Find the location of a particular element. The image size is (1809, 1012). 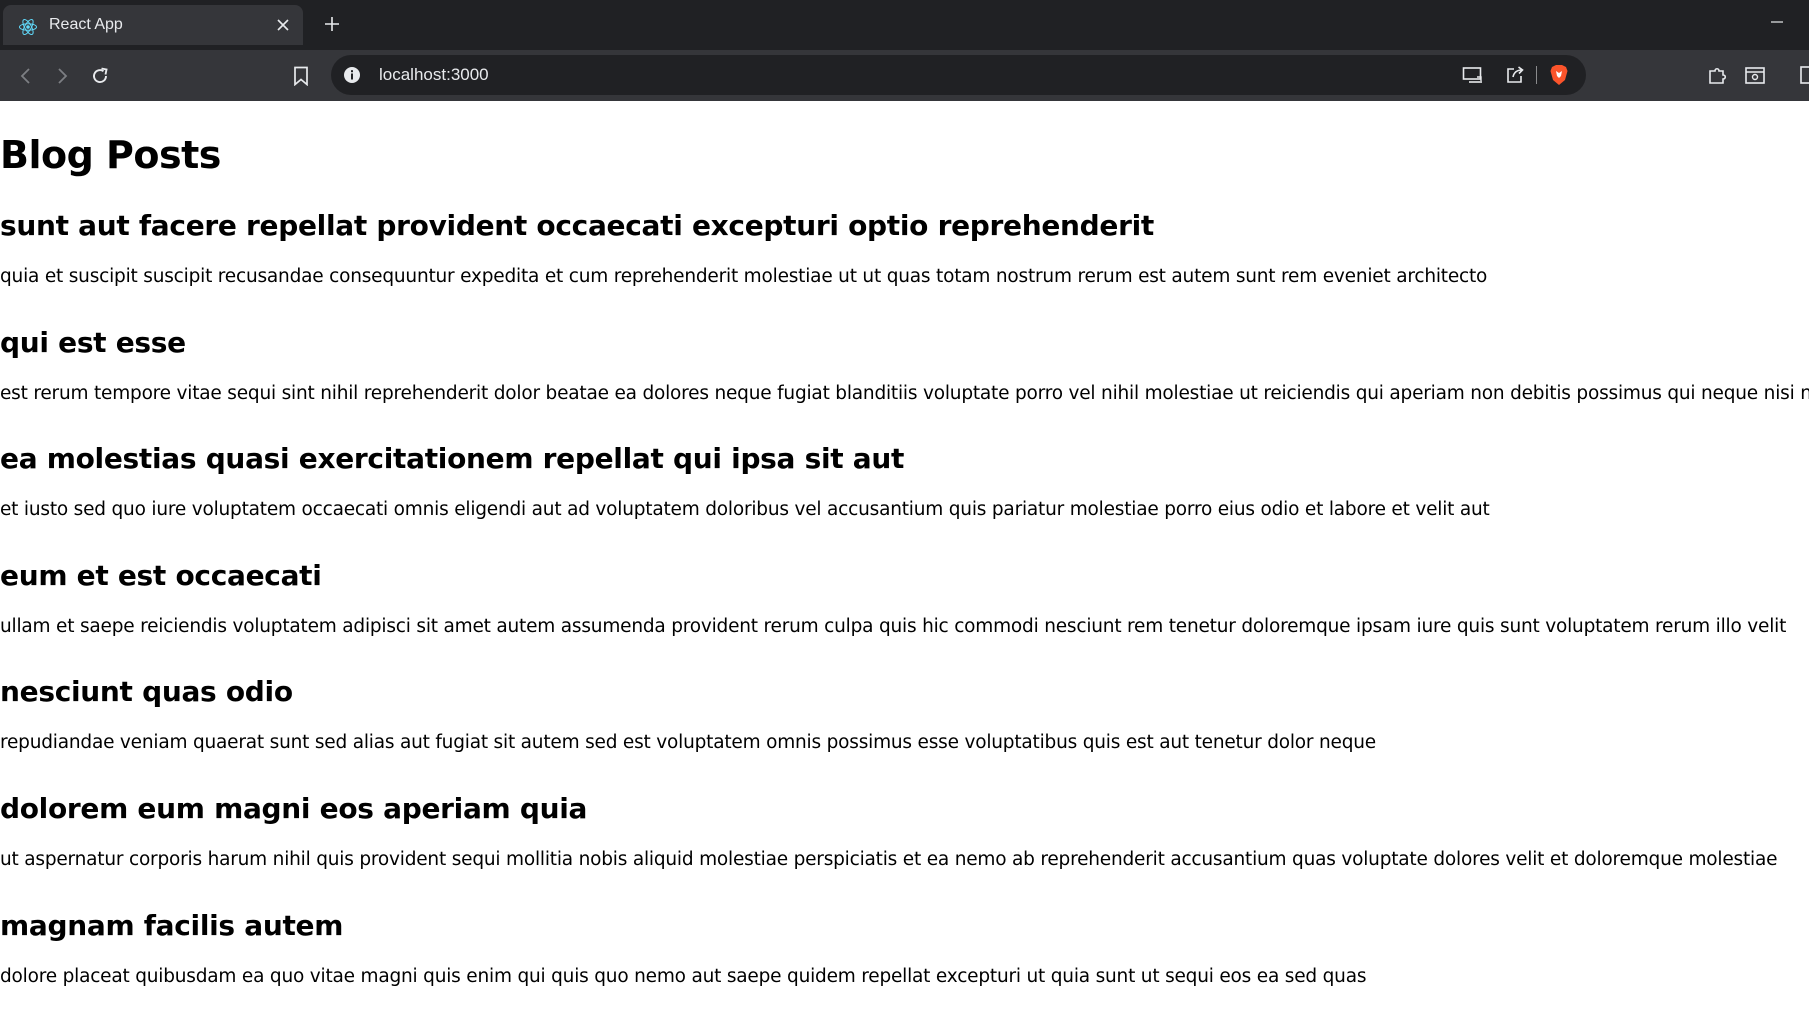

post-title: eum et est occaecati is located at coordinates (161, 575).